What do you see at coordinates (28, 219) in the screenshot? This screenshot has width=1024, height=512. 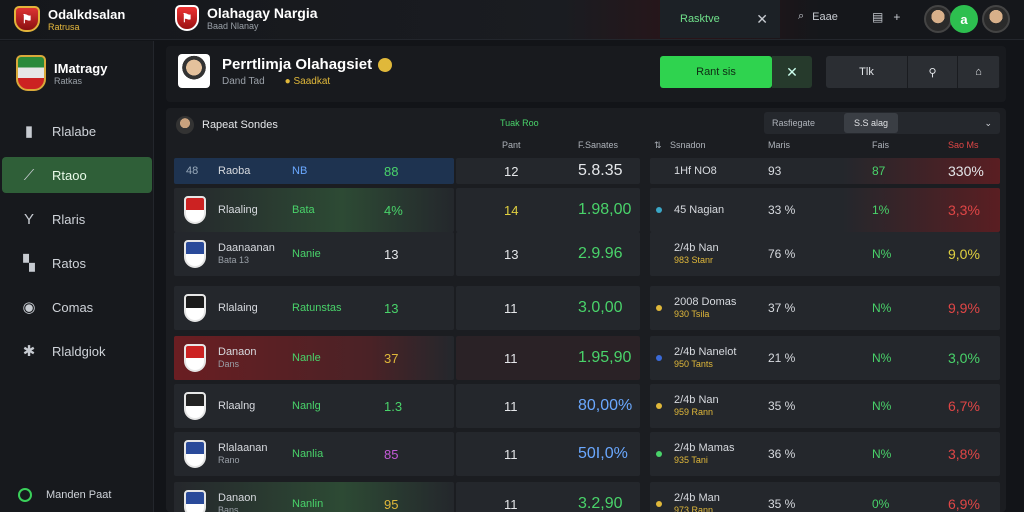 I see `filter-icon: Y` at bounding box center [28, 219].